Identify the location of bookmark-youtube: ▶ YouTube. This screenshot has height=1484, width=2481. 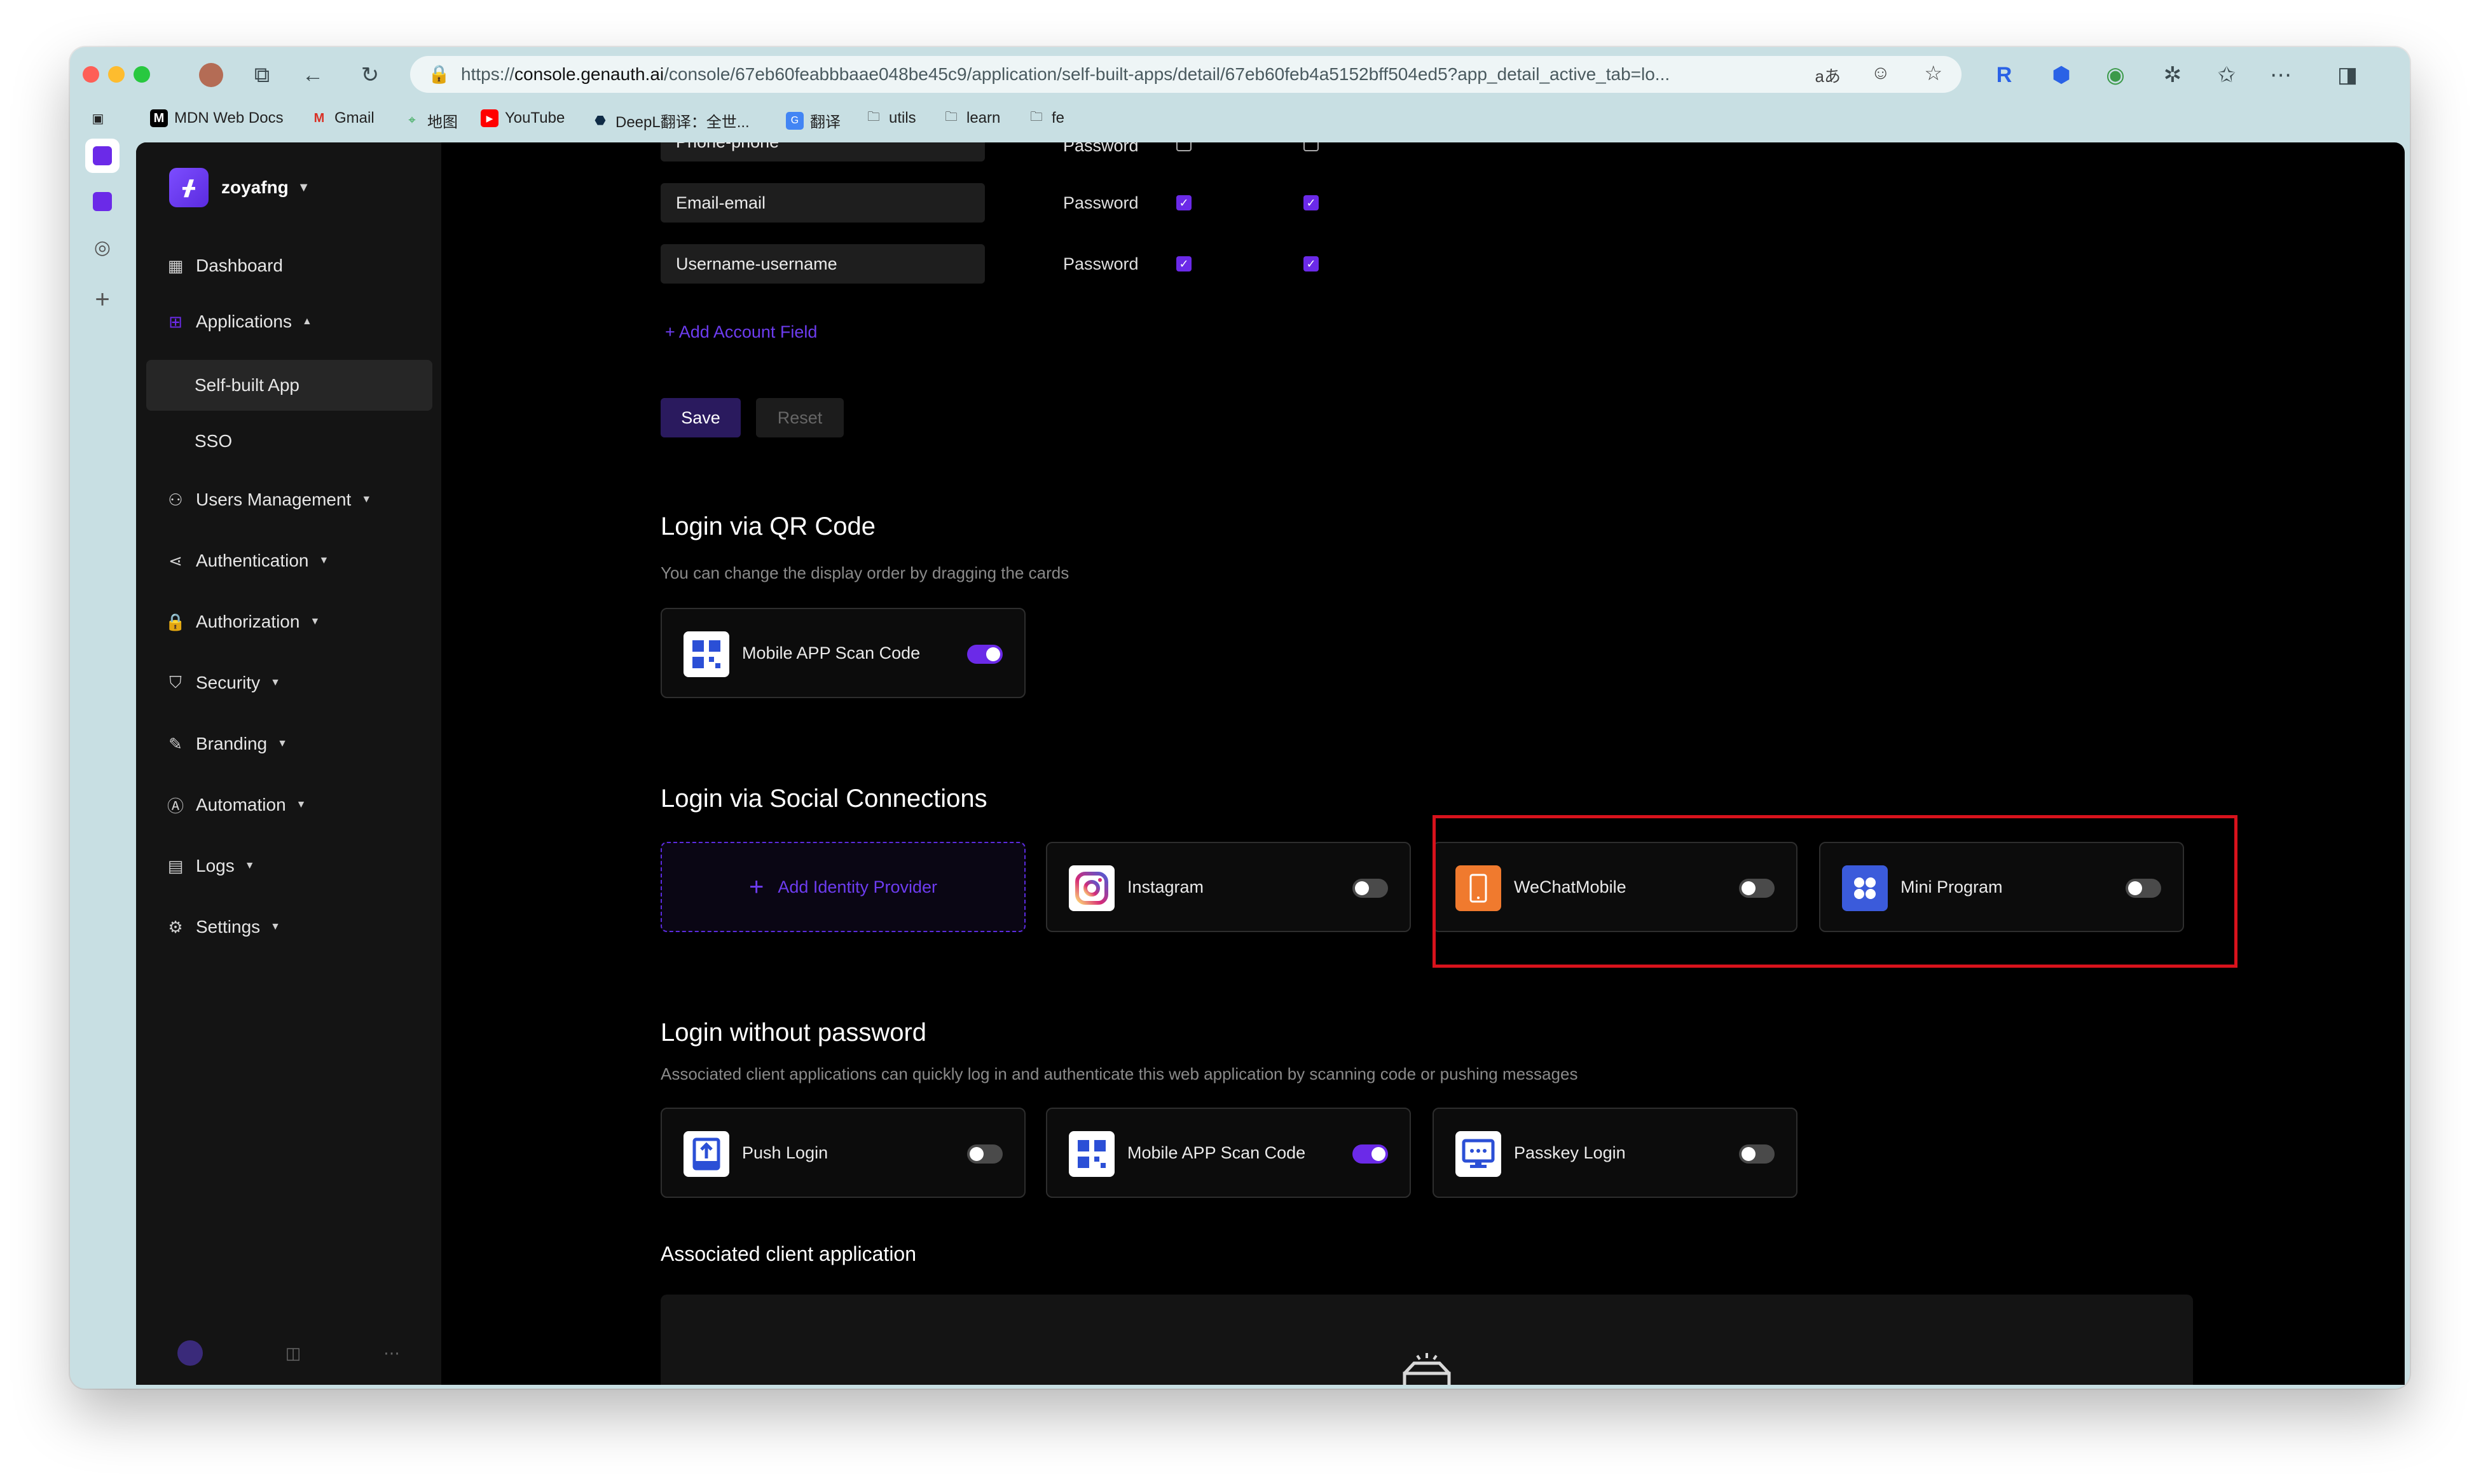
(523, 118).